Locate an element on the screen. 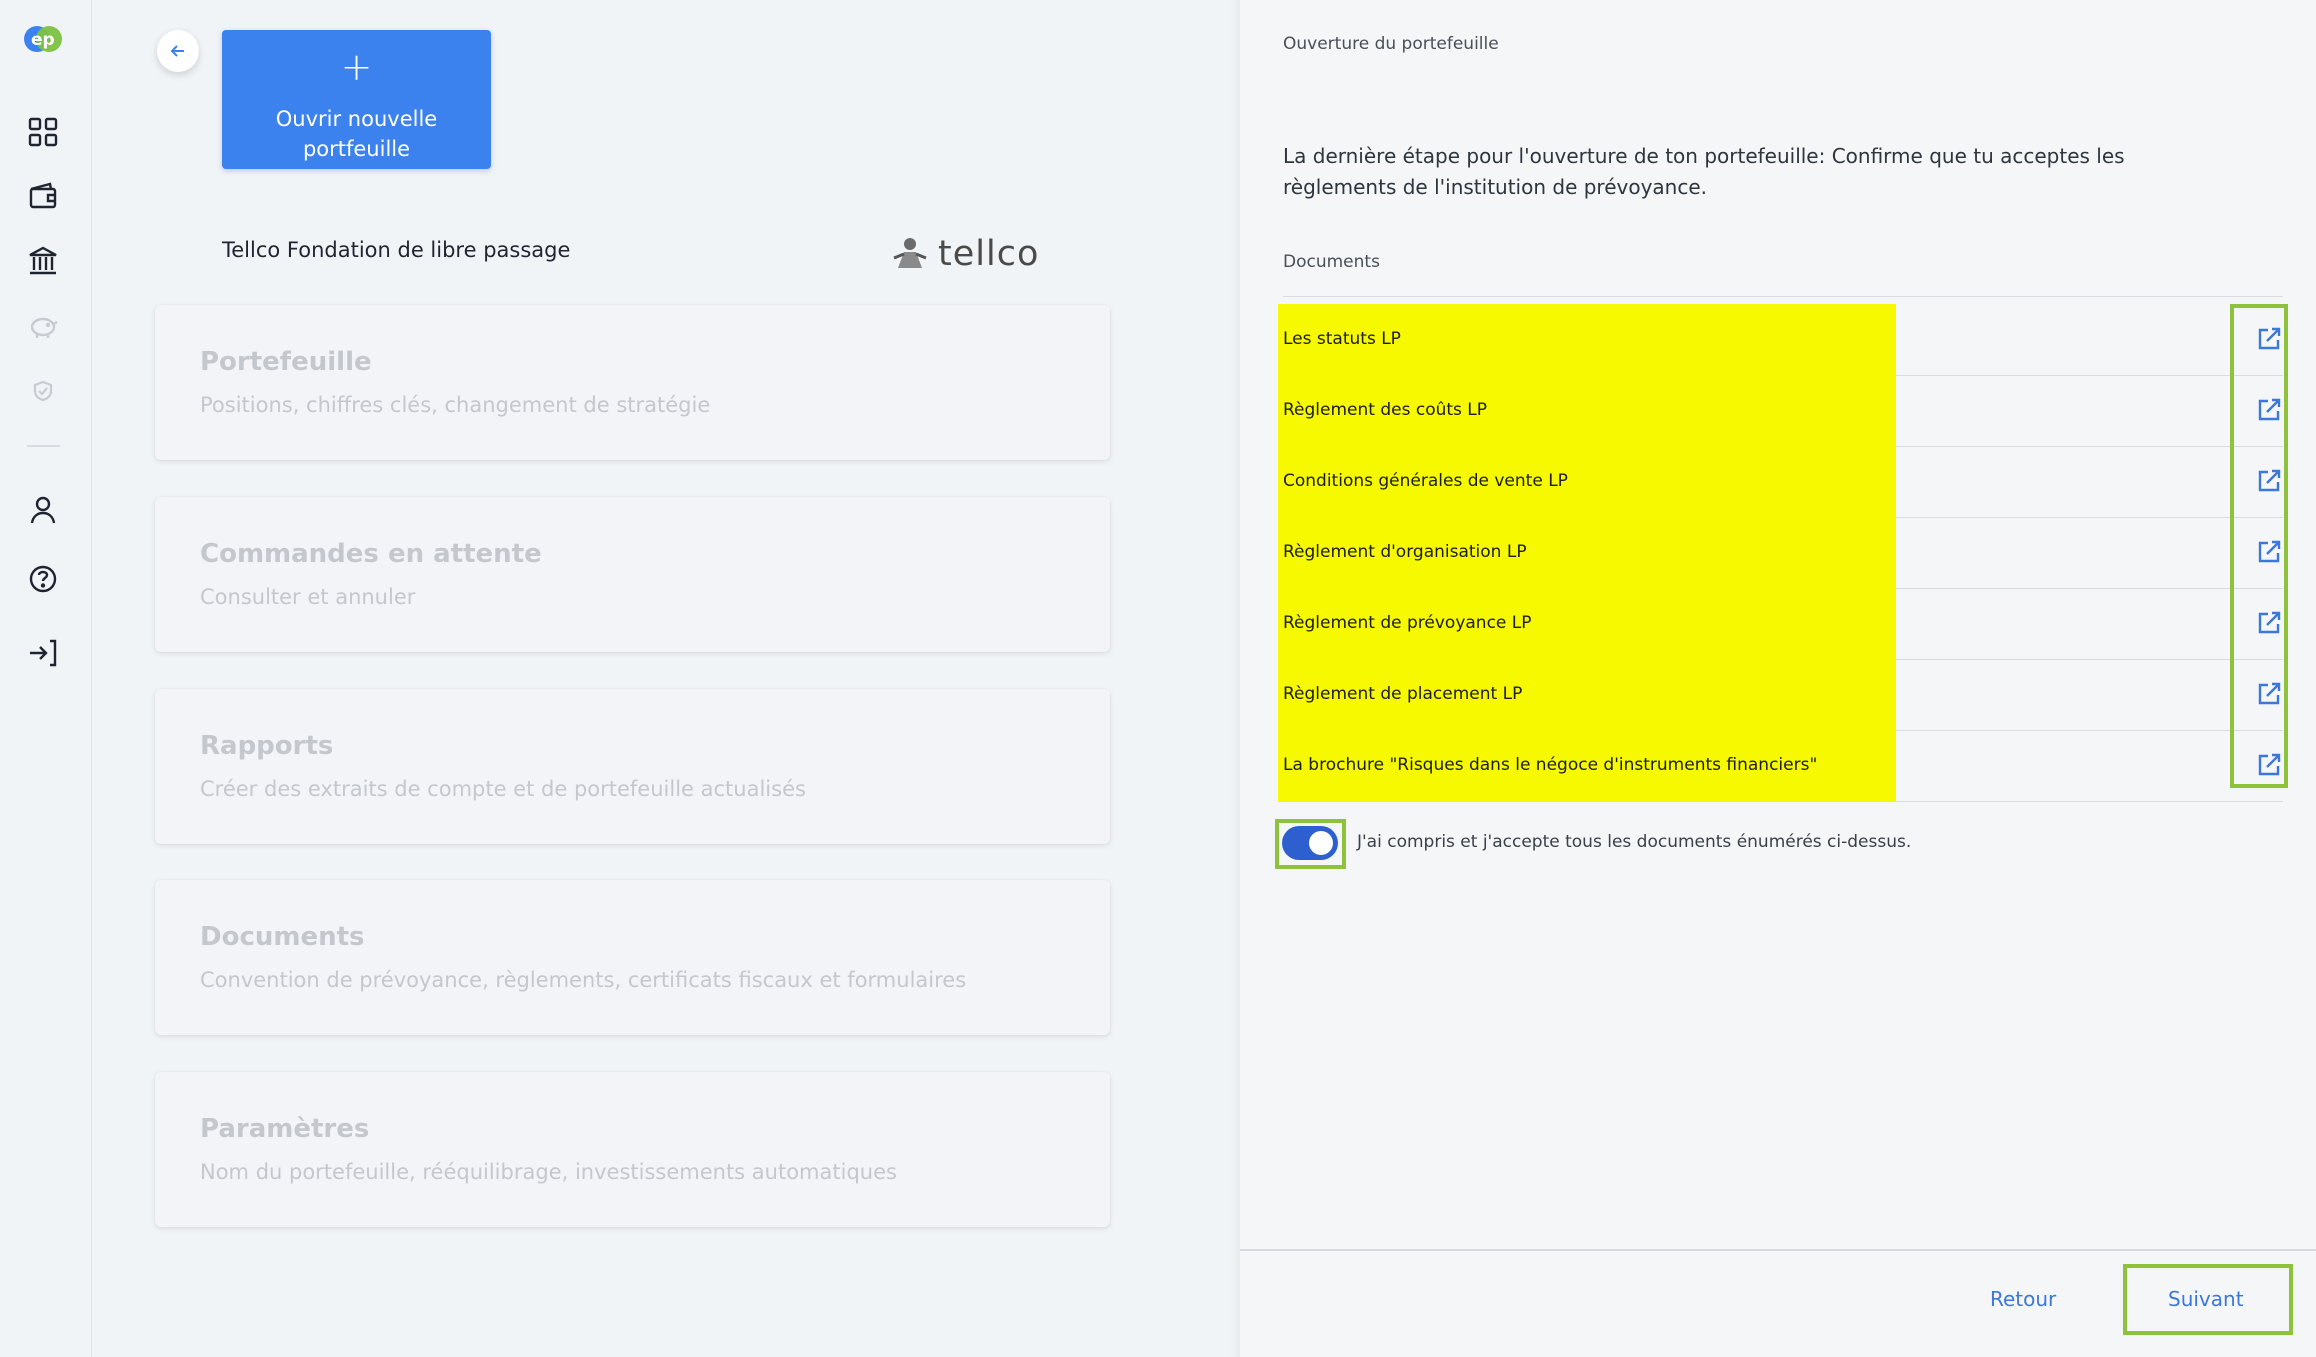 Image resolution: width=2316 pixels, height=1357 pixels. accept-toggle is located at coordinates (1310, 843).